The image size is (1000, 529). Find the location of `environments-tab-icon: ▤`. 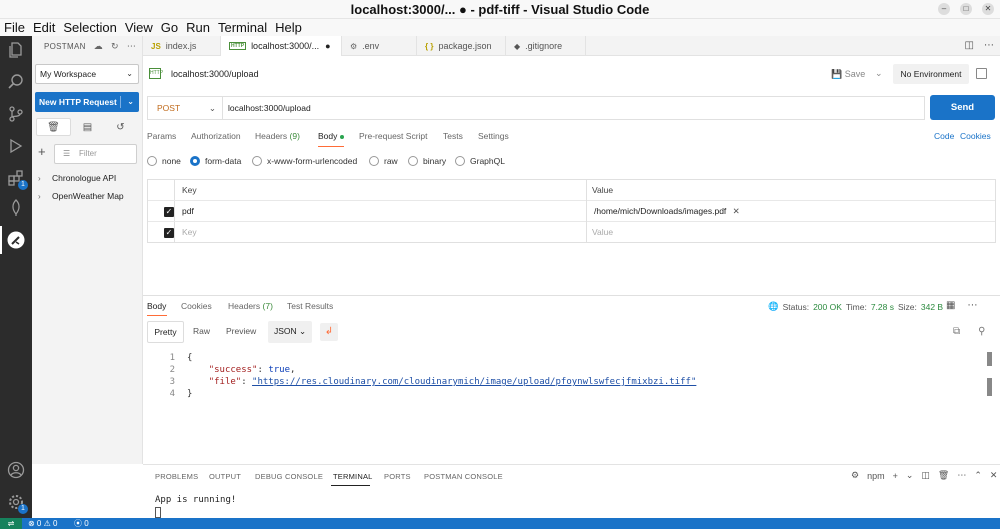

environments-tab-icon: ▤ is located at coordinates (87, 127).